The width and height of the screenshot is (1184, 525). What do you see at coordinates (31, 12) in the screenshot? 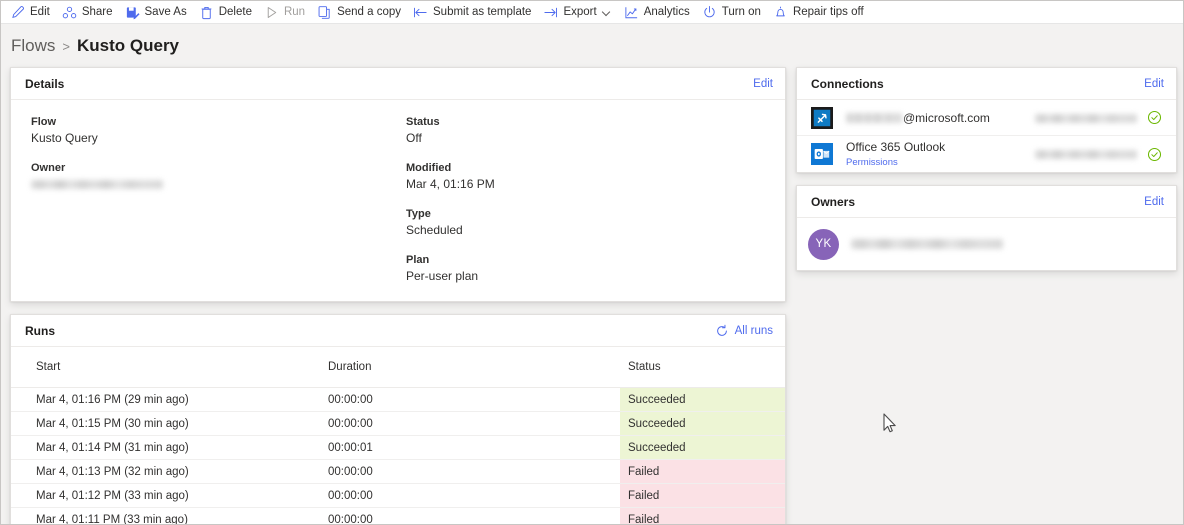
I see `edit-button: Edit` at bounding box center [31, 12].